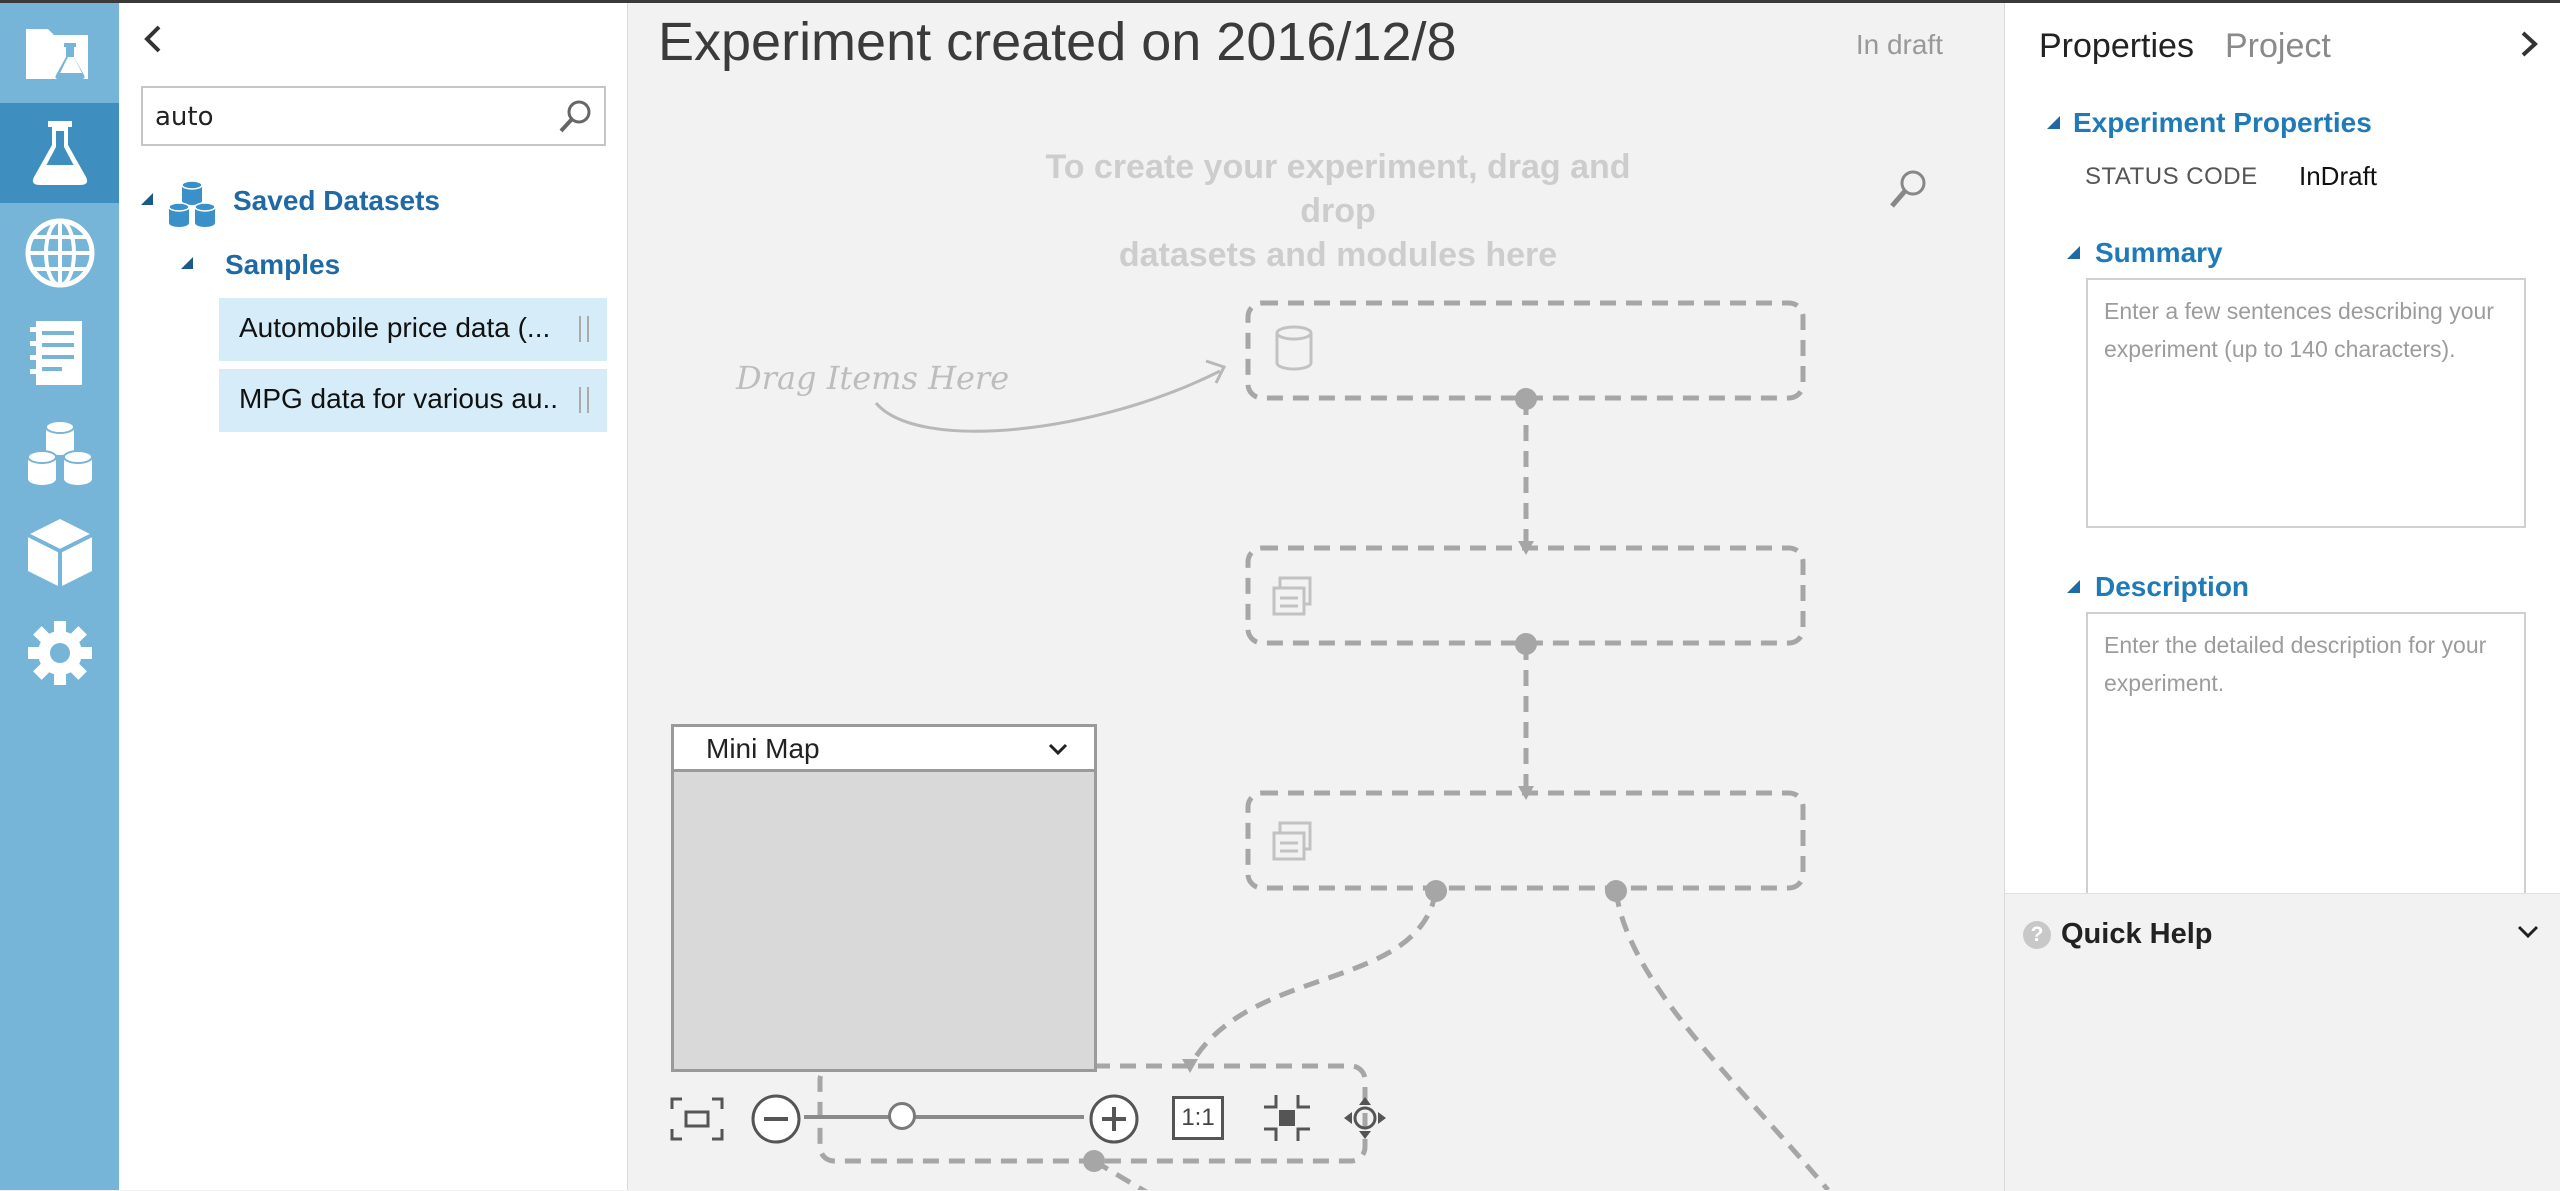 This screenshot has width=2560, height=1191. What do you see at coordinates (2037, 935) in the screenshot?
I see `help-icon: ?` at bounding box center [2037, 935].